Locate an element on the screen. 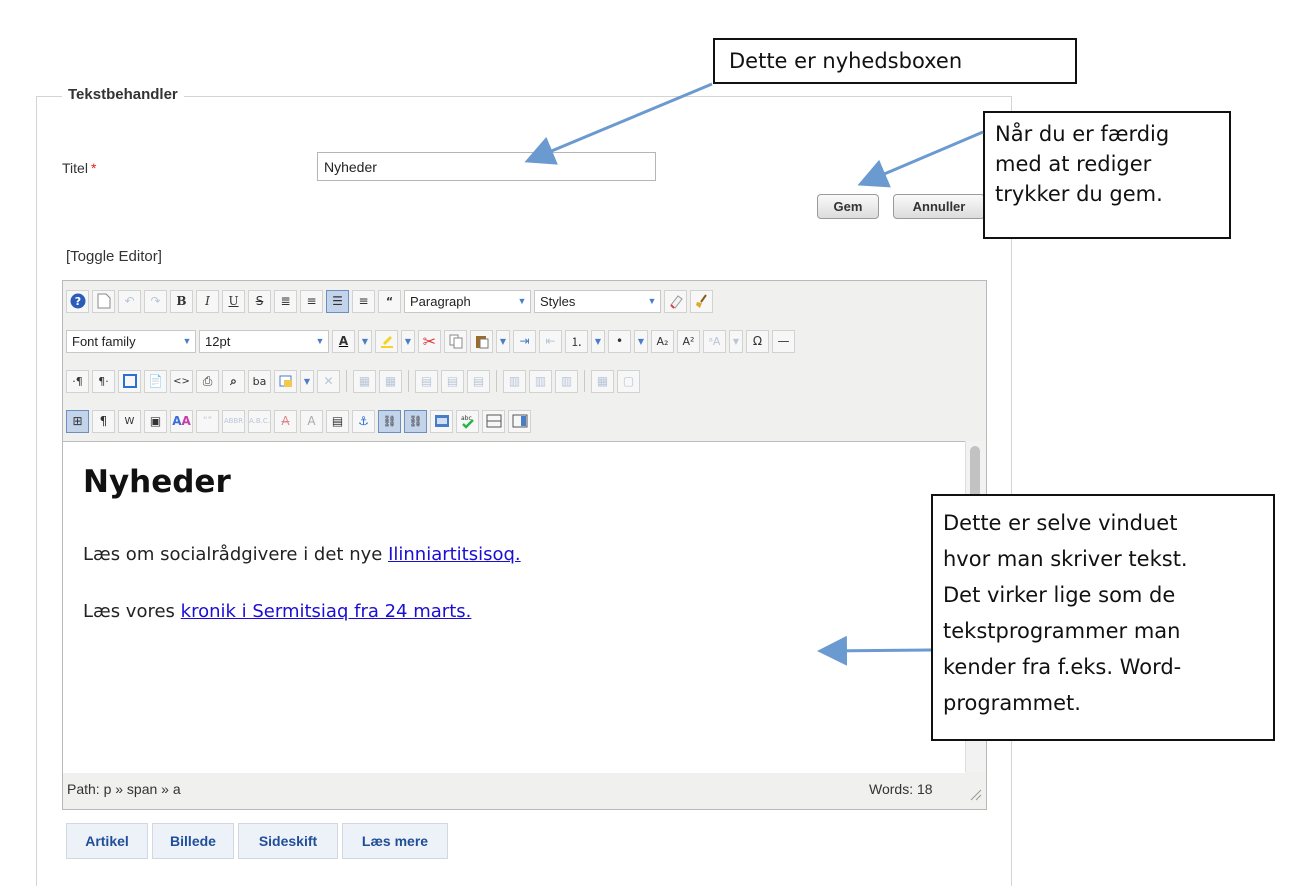  arrow-to-save is located at coordinates (920, 159).